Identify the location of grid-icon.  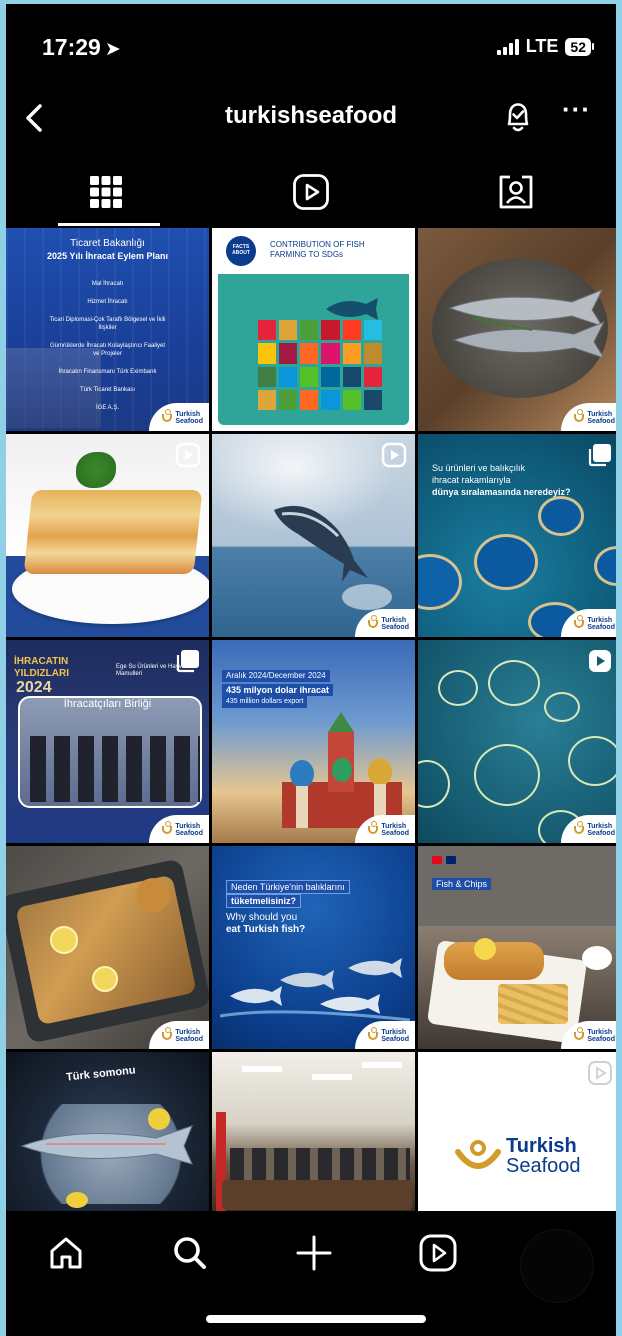
(106, 192).